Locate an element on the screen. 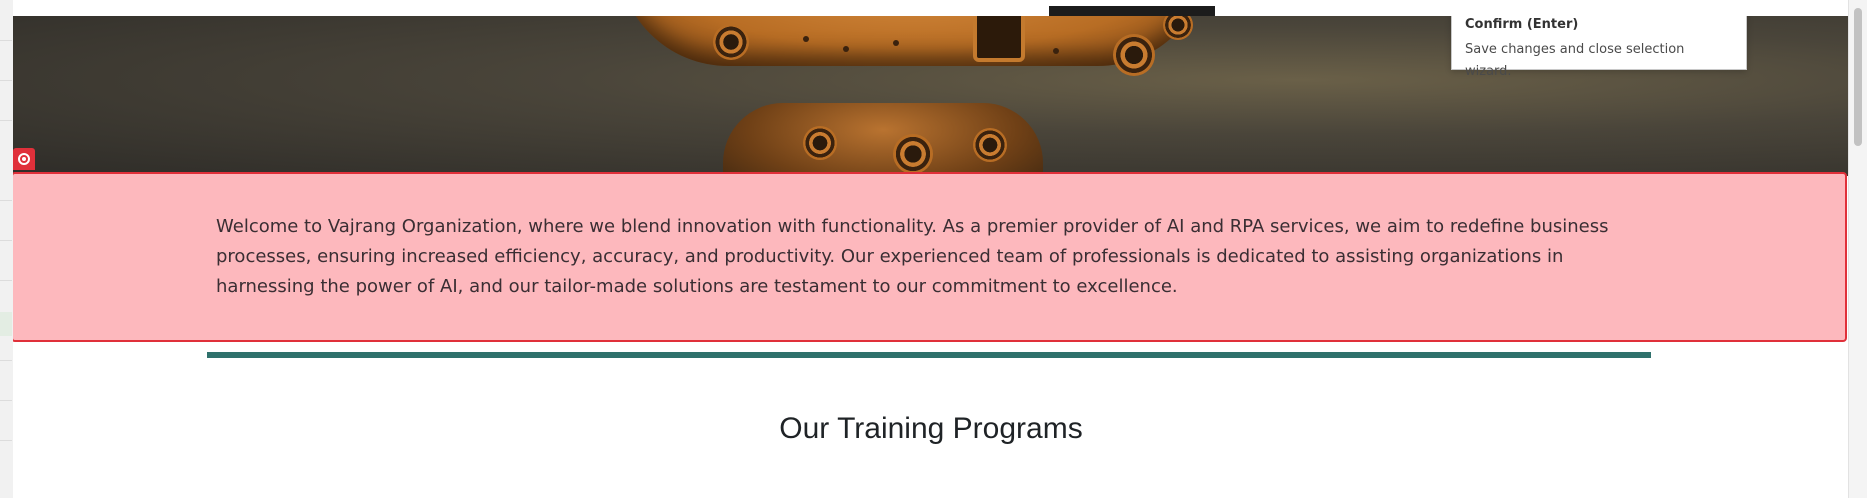 This screenshot has width=1867, height=498. target-icon is located at coordinates (24, 159).